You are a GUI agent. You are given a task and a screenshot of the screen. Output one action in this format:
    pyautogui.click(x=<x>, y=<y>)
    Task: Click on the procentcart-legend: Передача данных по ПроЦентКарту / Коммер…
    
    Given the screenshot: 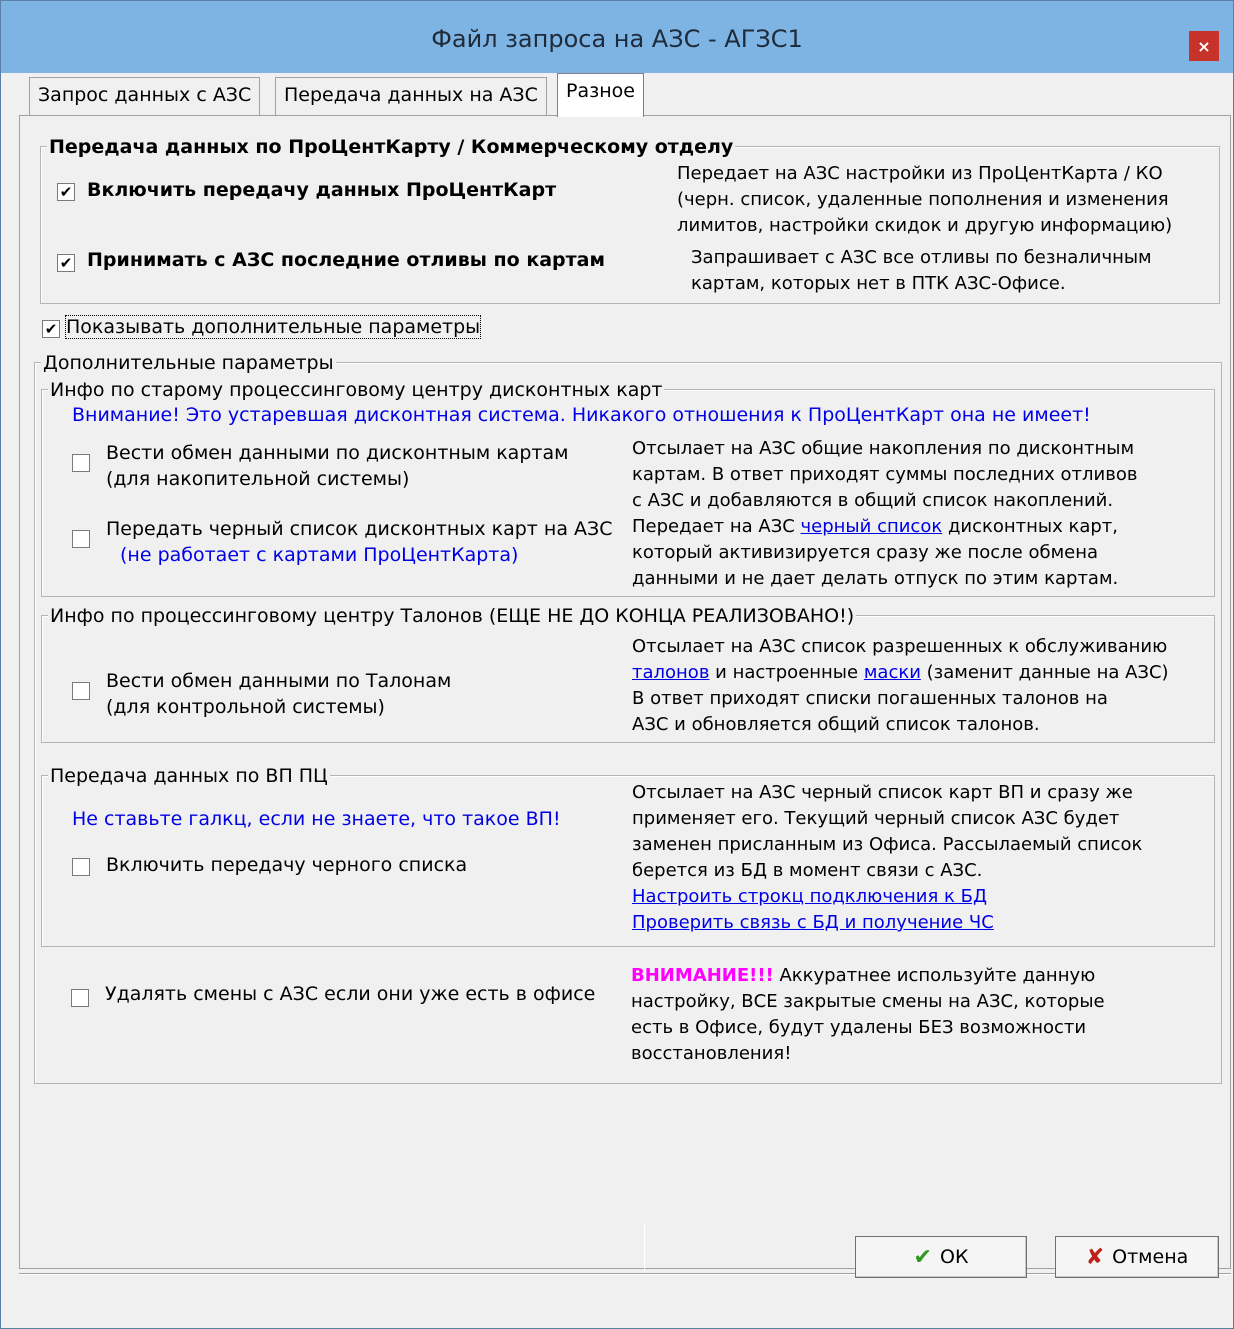 What is the action you would take?
    pyautogui.click(x=391, y=147)
    